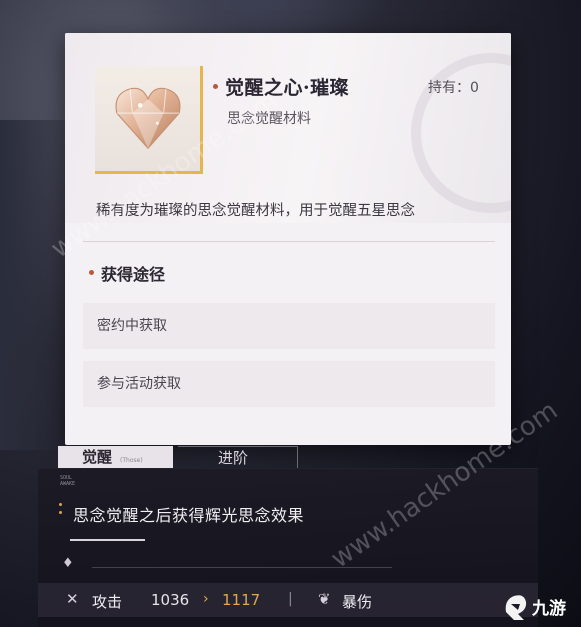 This screenshot has width=581, height=627. Describe the element at coordinates (35, 285) in the screenshot. I see `background-shadow` at that location.